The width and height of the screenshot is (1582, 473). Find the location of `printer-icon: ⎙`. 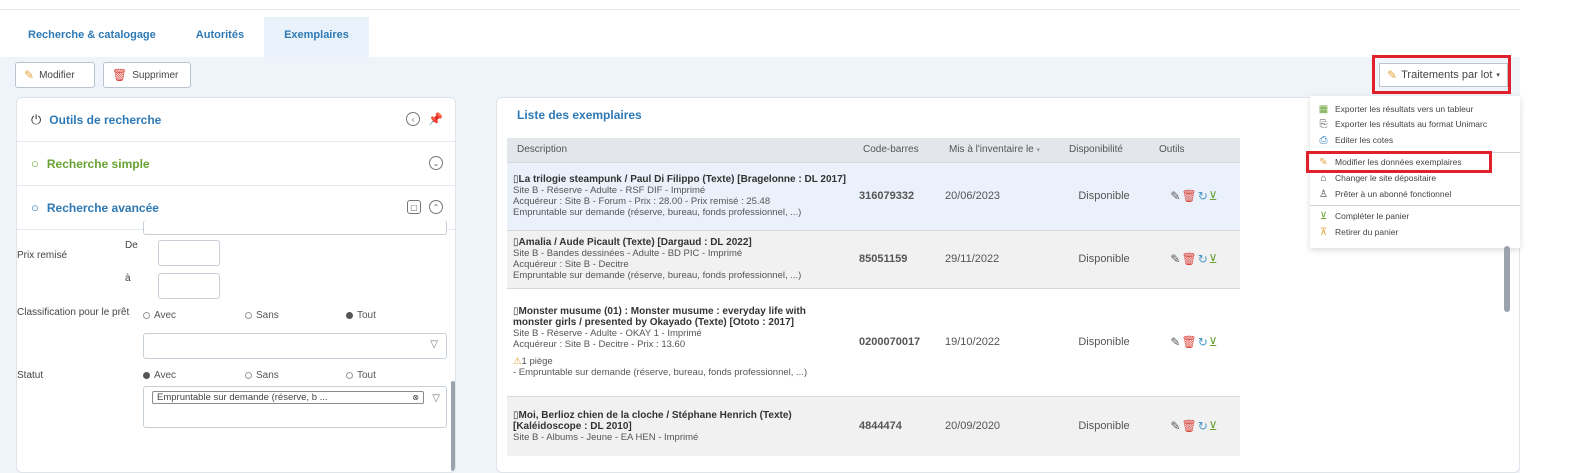

printer-icon: ⎙ is located at coordinates (1323, 140).